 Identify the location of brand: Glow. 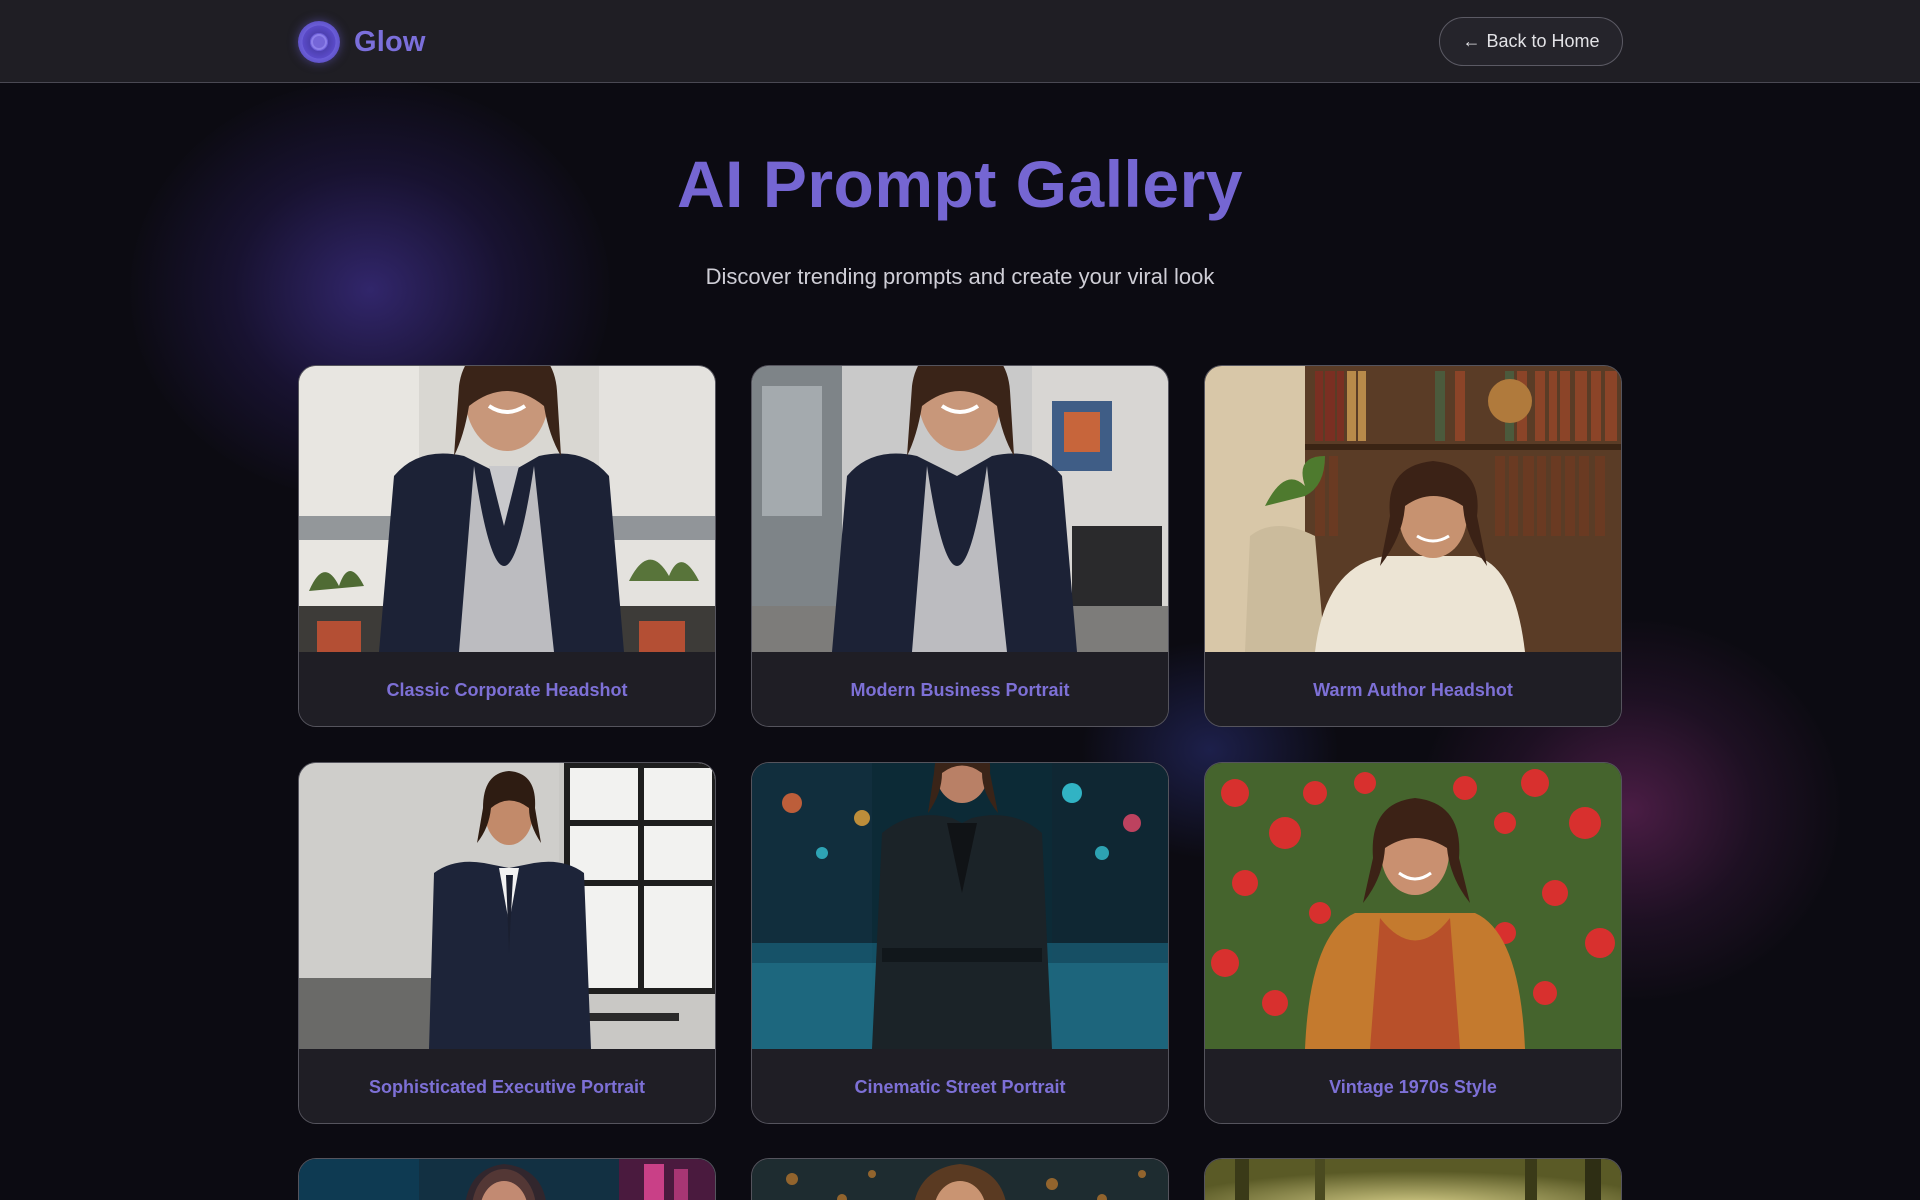
(362, 42).